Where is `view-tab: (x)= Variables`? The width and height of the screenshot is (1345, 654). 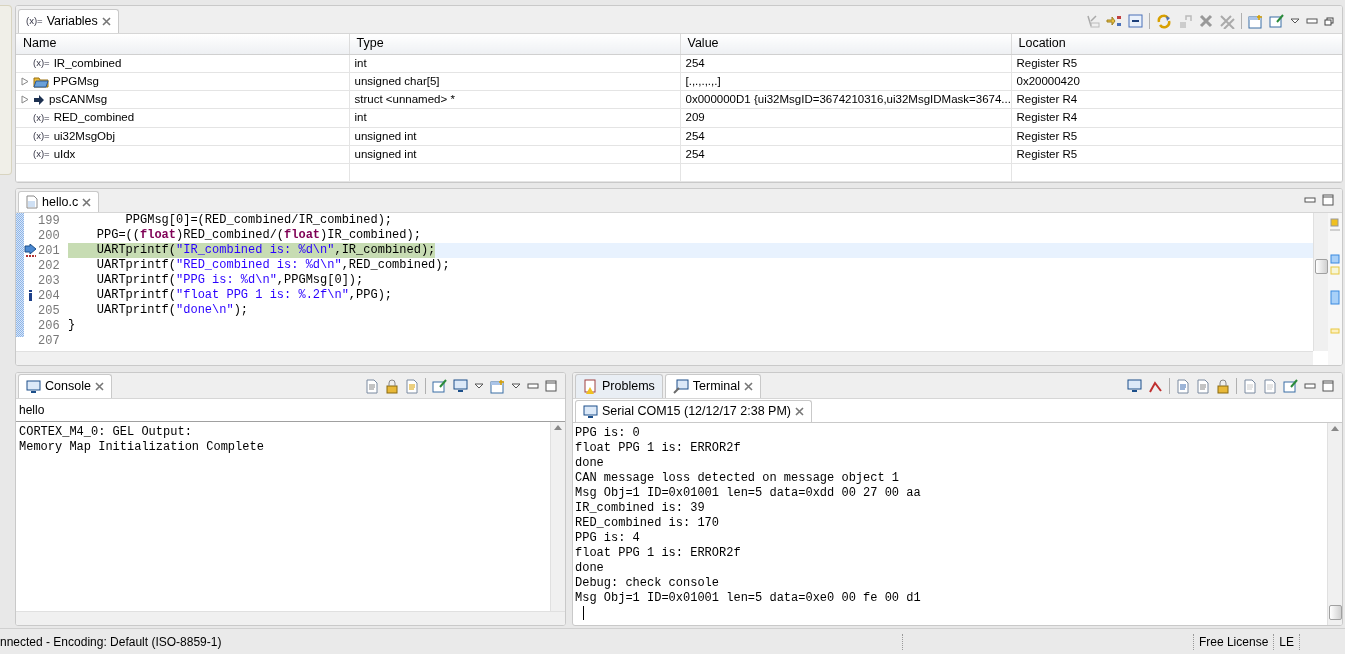
view-tab: (x)= Variables is located at coordinates (68, 21).